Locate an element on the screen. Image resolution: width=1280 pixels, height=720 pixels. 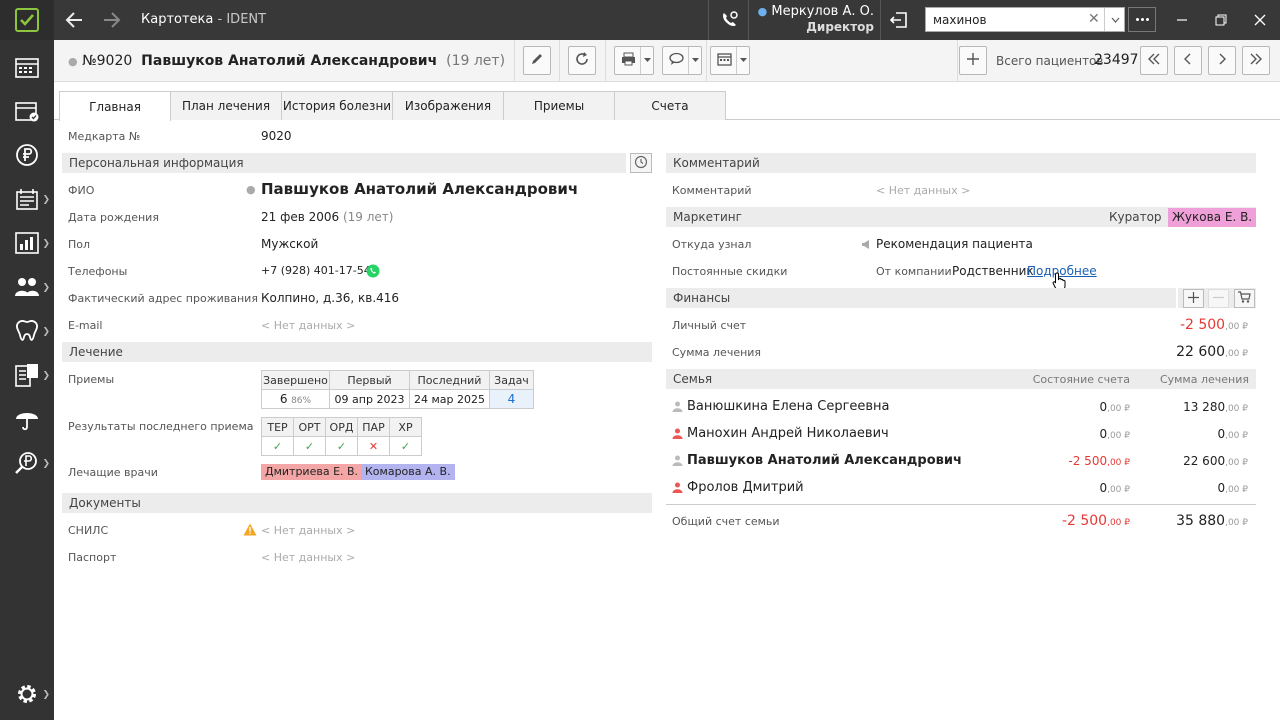
section-finance: Финансы is located at coordinates (921, 298).